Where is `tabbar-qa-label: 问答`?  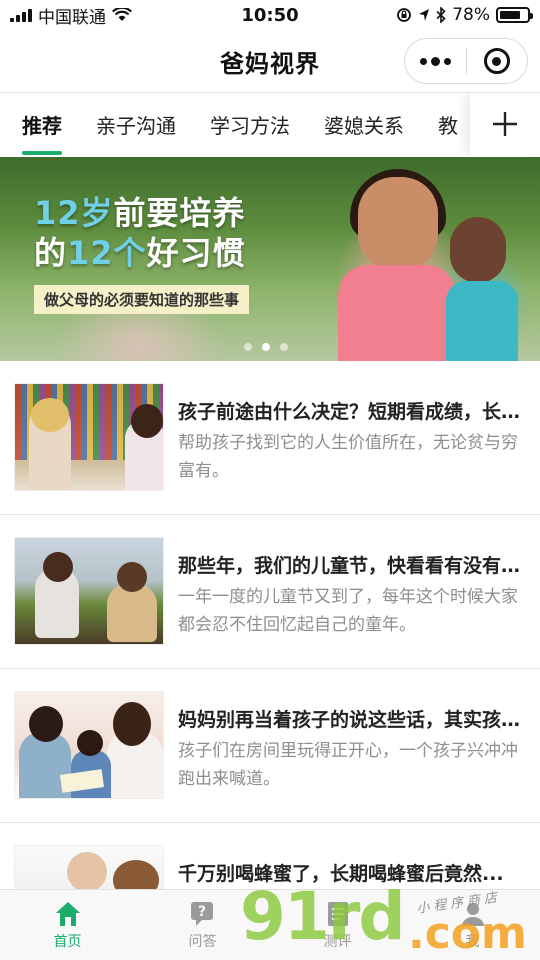 tabbar-qa-label: 问答 is located at coordinates (202, 942).